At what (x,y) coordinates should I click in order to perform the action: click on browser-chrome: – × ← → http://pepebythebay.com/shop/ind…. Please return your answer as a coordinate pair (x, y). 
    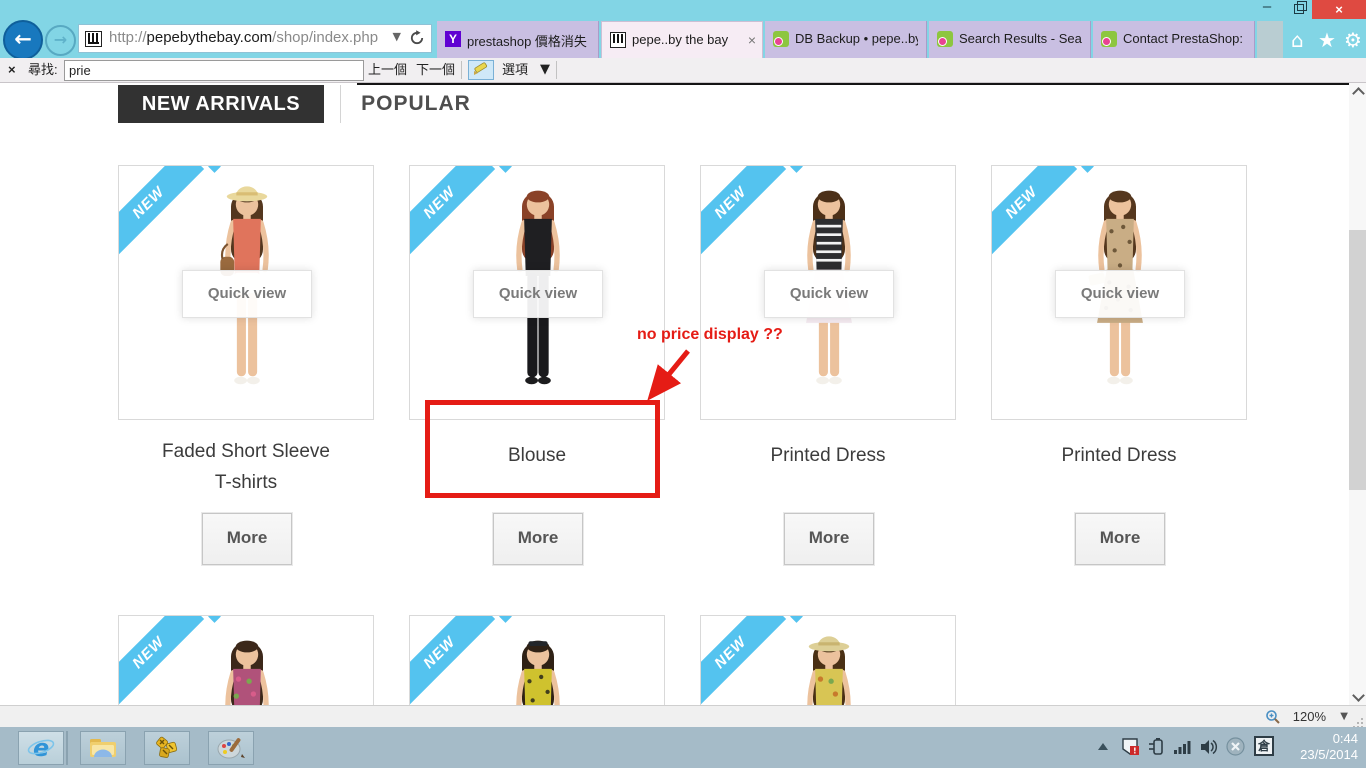
    Looking at the image, I should click on (683, 30).